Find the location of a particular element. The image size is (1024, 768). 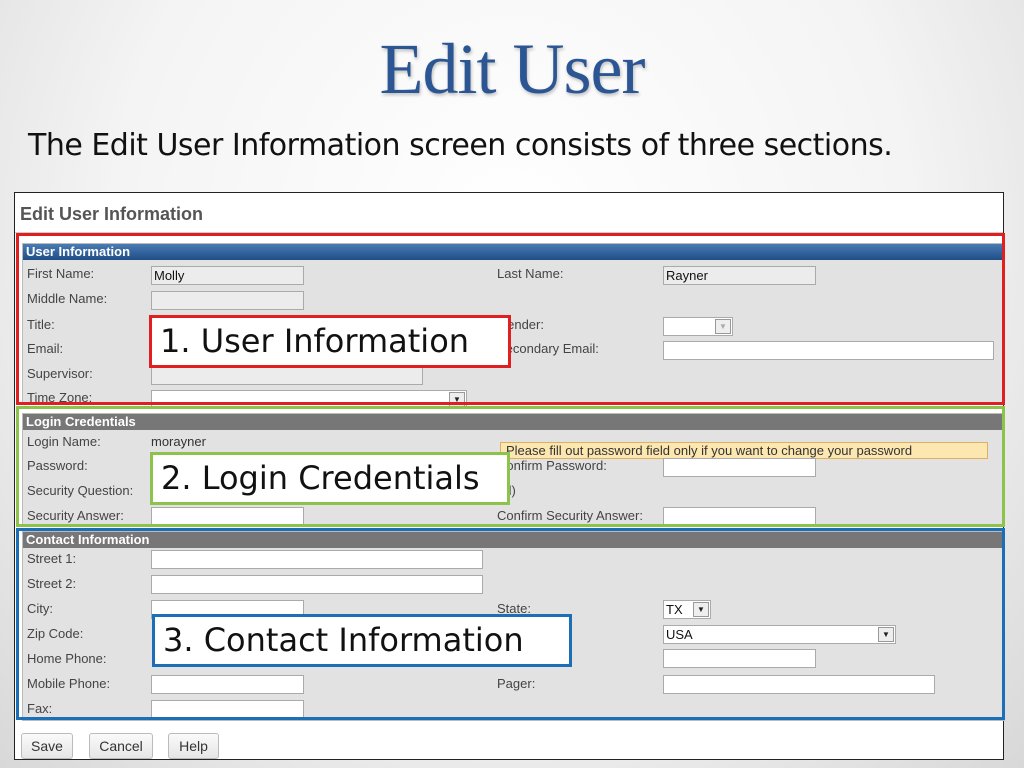

confirm-password-input is located at coordinates (739, 467).